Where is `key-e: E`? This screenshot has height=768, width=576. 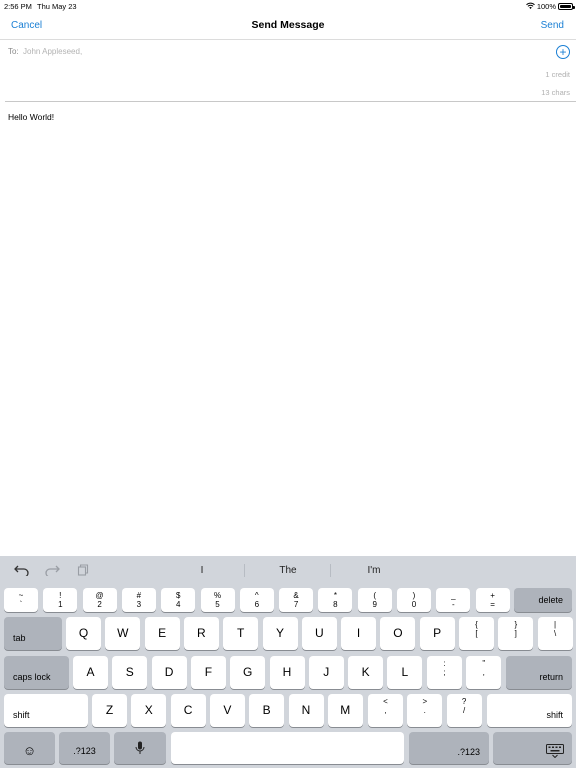 key-e: E is located at coordinates (162, 633).